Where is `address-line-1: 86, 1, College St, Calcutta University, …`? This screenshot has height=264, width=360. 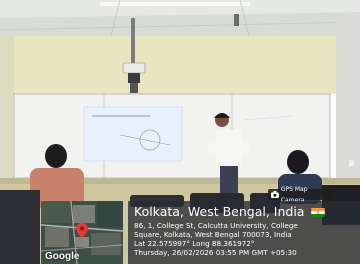 address-line-1: 86, 1, College St, Calcutta University, … is located at coordinates (216, 225).